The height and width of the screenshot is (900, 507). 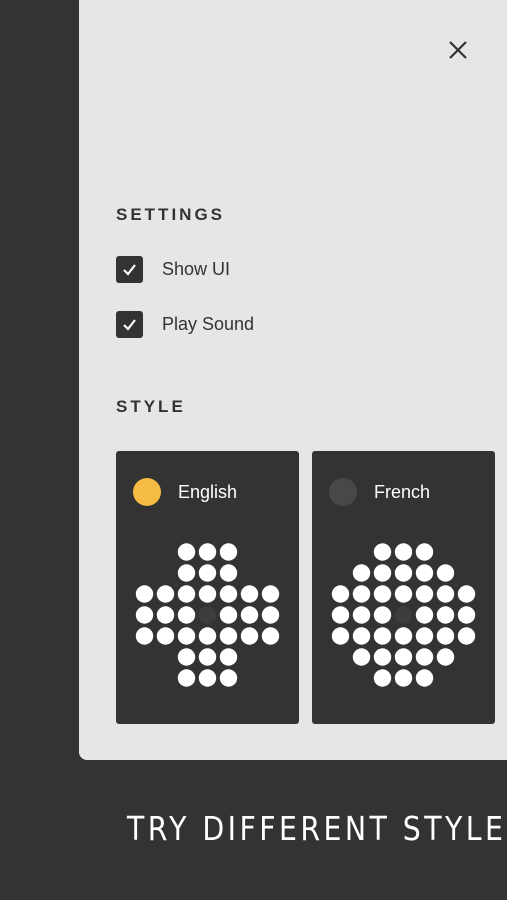 I want to click on show-ui-option: Show UI, so click(x=173, y=269).